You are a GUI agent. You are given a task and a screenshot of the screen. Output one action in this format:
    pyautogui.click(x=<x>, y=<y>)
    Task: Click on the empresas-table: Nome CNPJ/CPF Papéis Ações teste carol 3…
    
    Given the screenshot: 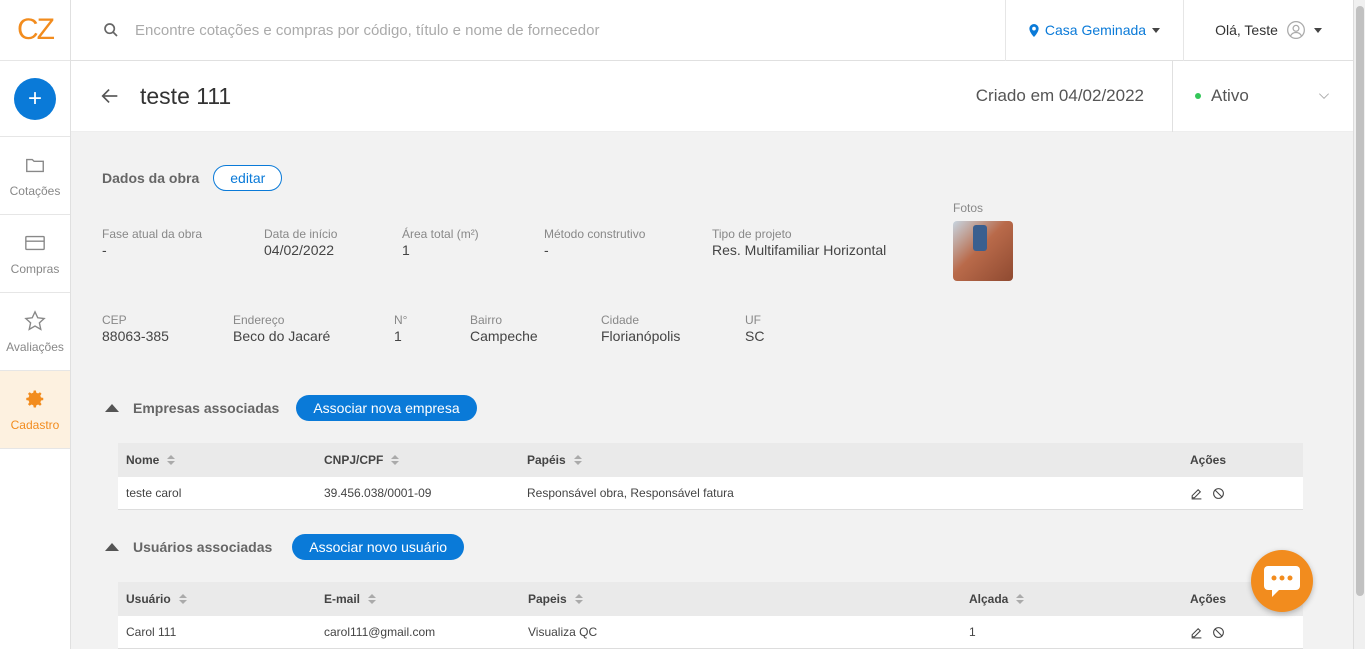 What is the action you would take?
    pyautogui.click(x=710, y=476)
    